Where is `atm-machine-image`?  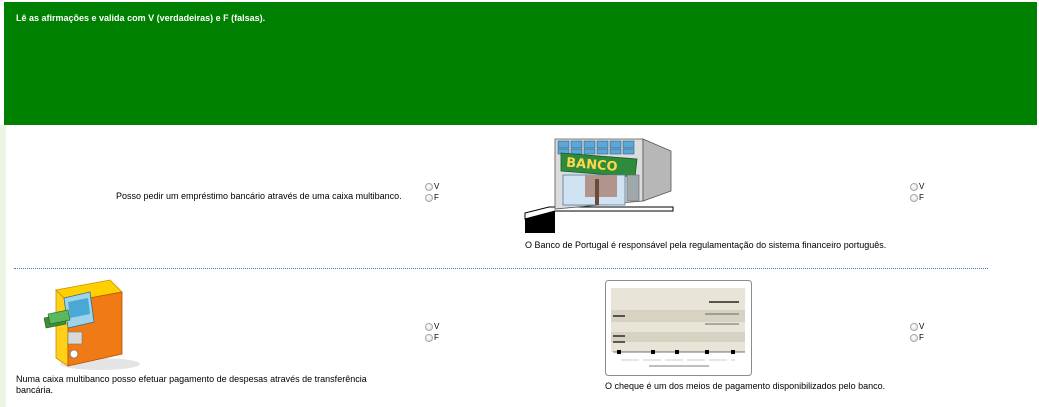 atm-machine-image is located at coordinates (91, 324).